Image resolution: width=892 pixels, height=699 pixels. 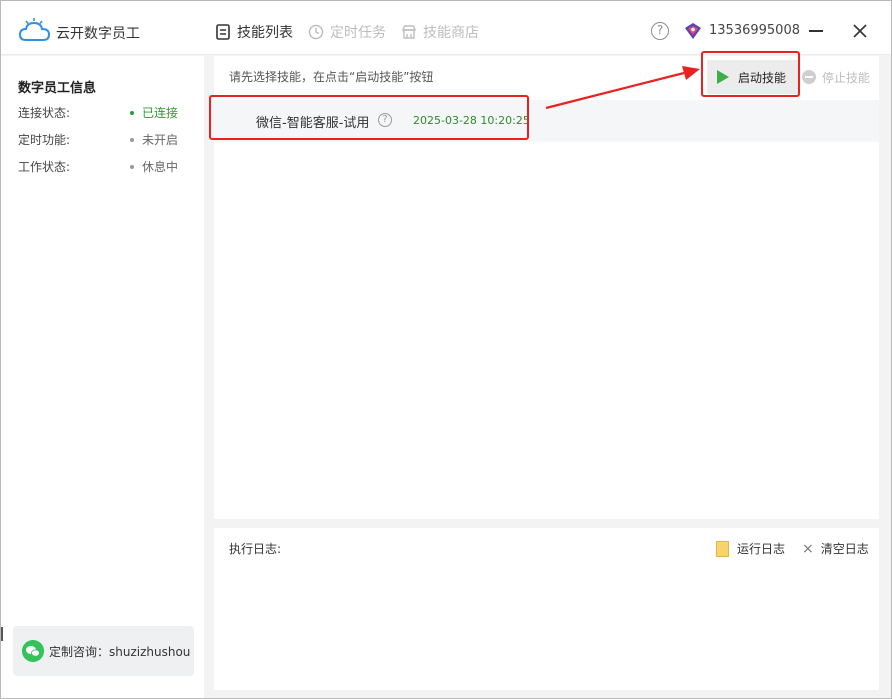 I want to click on tab-skill-store: 技能商店, so click(x=440, y=32).